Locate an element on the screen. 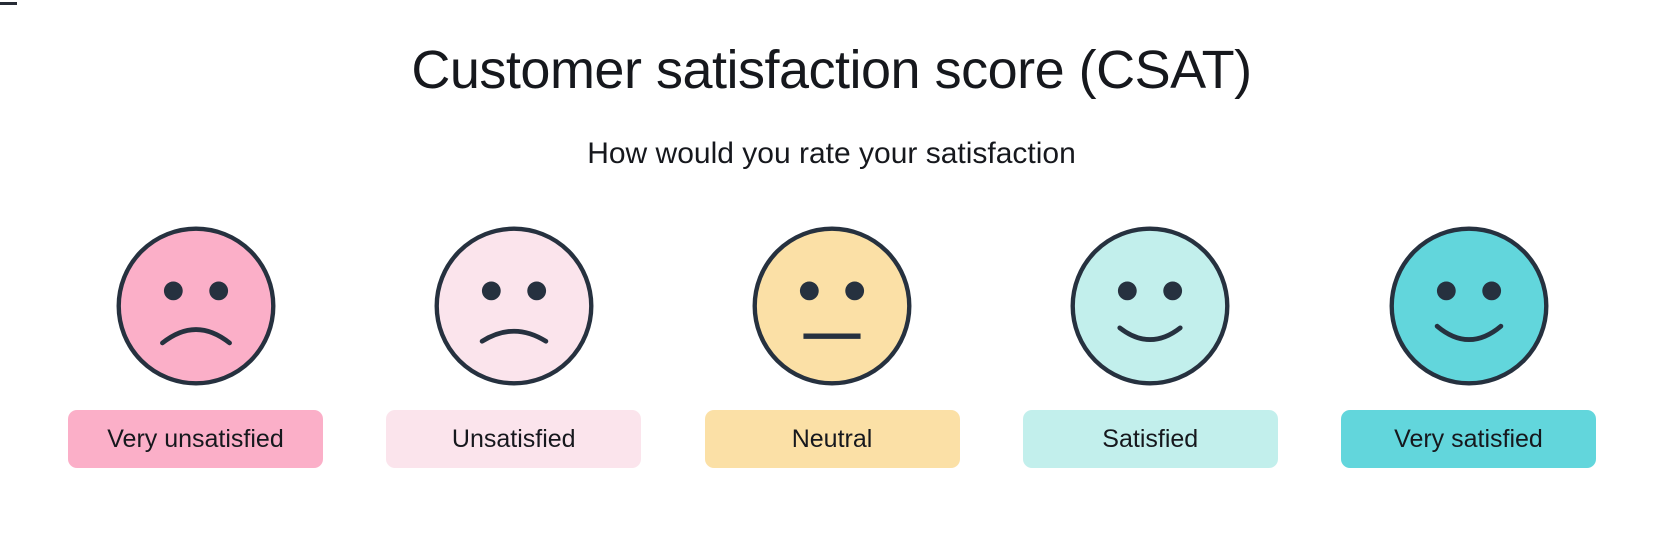 The width and height of the screenshot is (1663, 550). page-subtitle: How would you rate your satisfaction is located at coordinates (831, 153).